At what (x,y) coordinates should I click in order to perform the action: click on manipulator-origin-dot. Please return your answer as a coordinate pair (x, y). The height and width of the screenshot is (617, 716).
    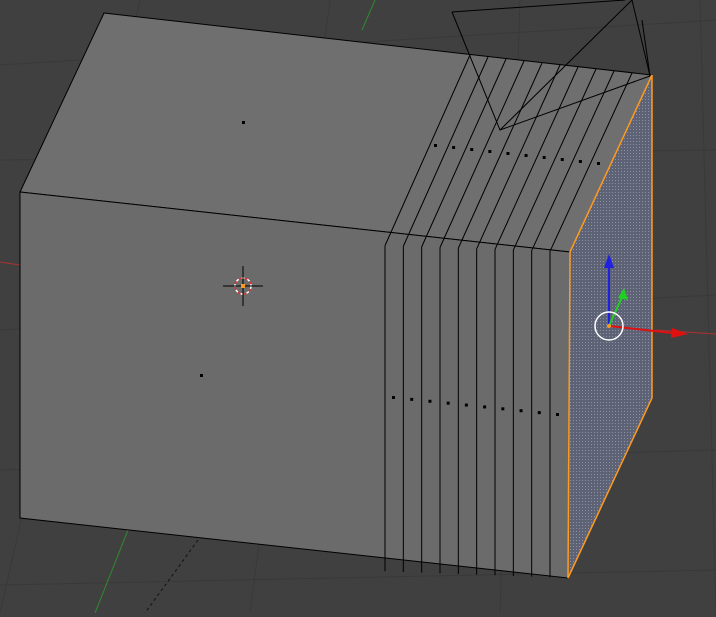
    Looking at the image, I should click on (609, 326).